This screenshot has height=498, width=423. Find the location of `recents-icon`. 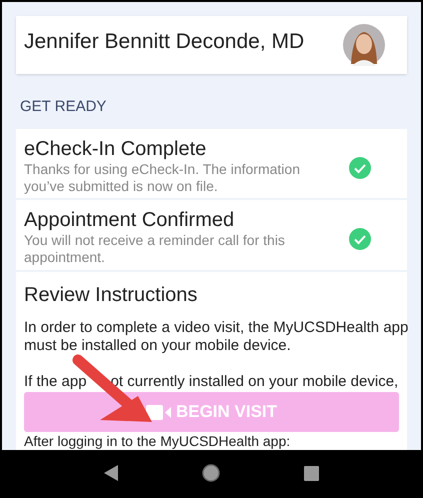

recents-icon is located at coordinates (311, 473).